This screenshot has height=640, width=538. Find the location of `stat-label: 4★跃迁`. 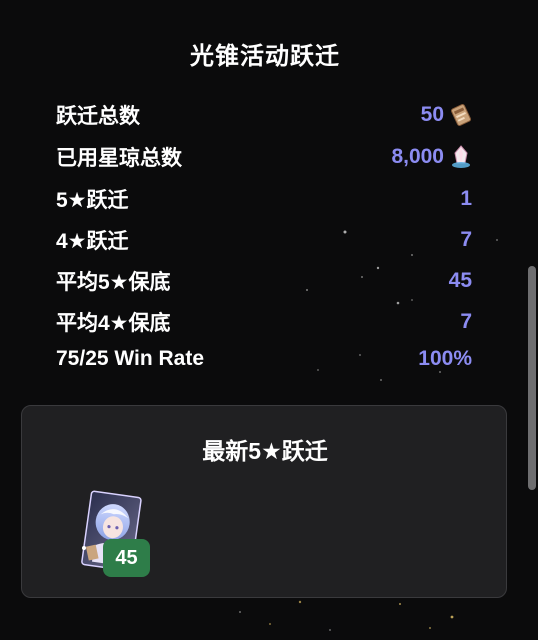

stat-label: 4★跃迁 is located at coordinates (92, 241).